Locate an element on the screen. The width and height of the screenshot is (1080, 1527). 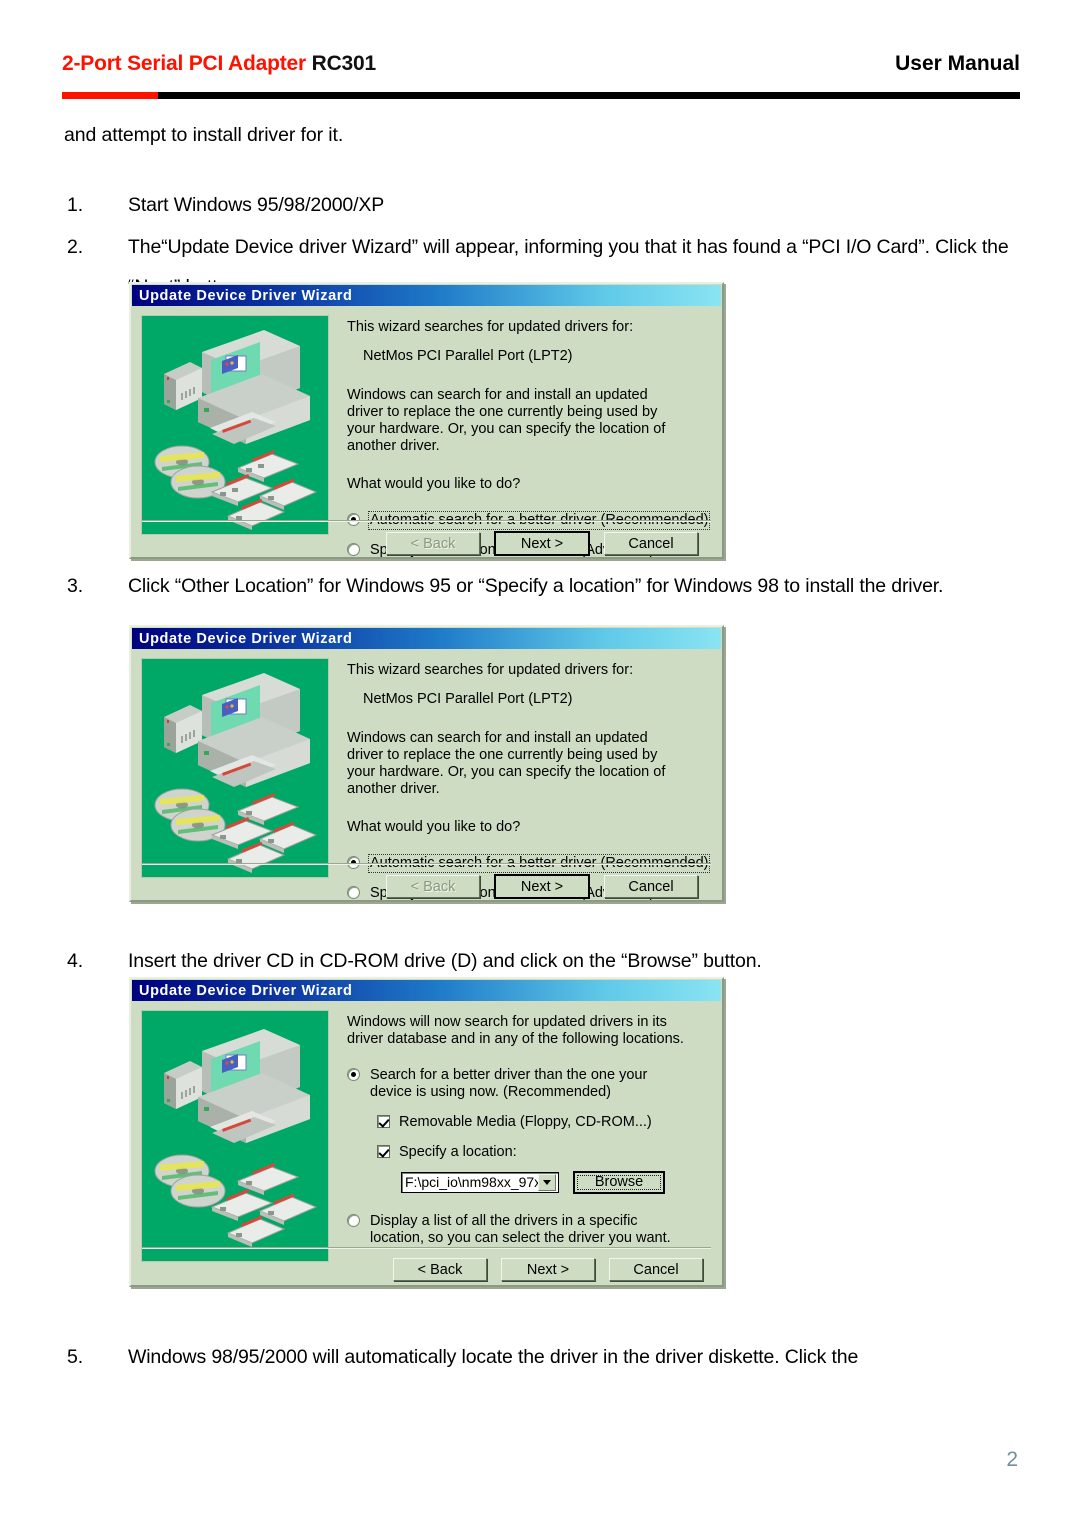
intro-line: and attempt to install driver for it. is located at coordinates (204, 135).